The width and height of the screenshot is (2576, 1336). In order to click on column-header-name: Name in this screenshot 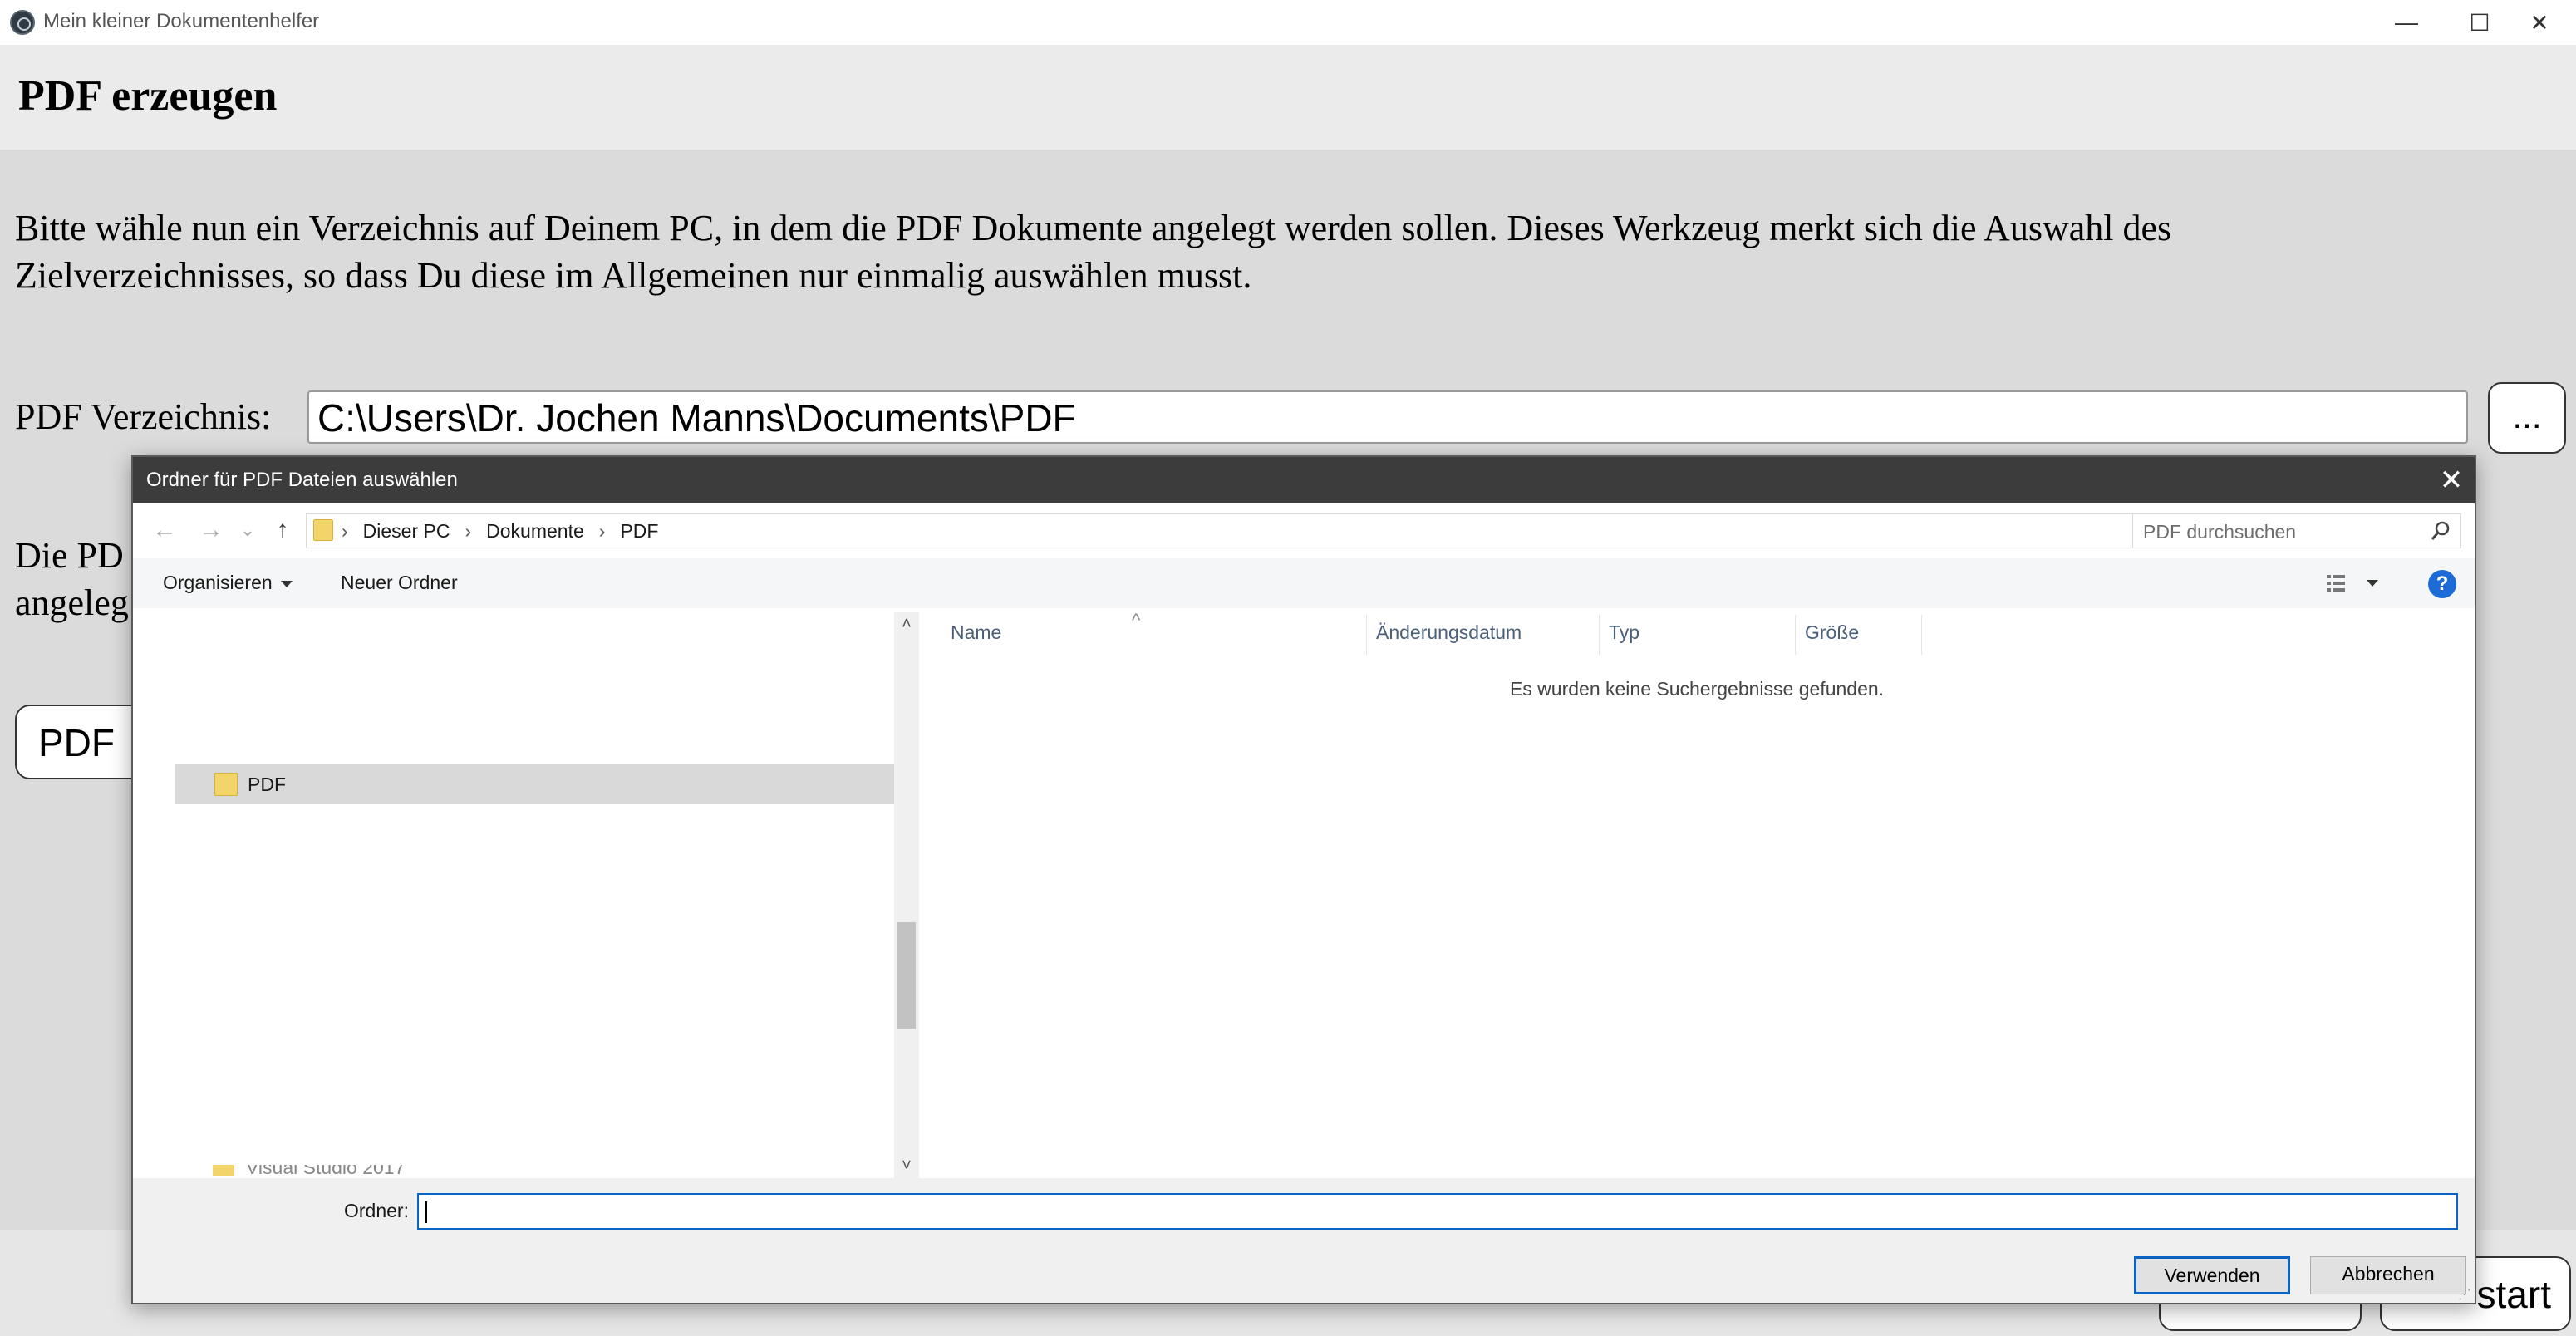, I will do `click(976, 632)`.